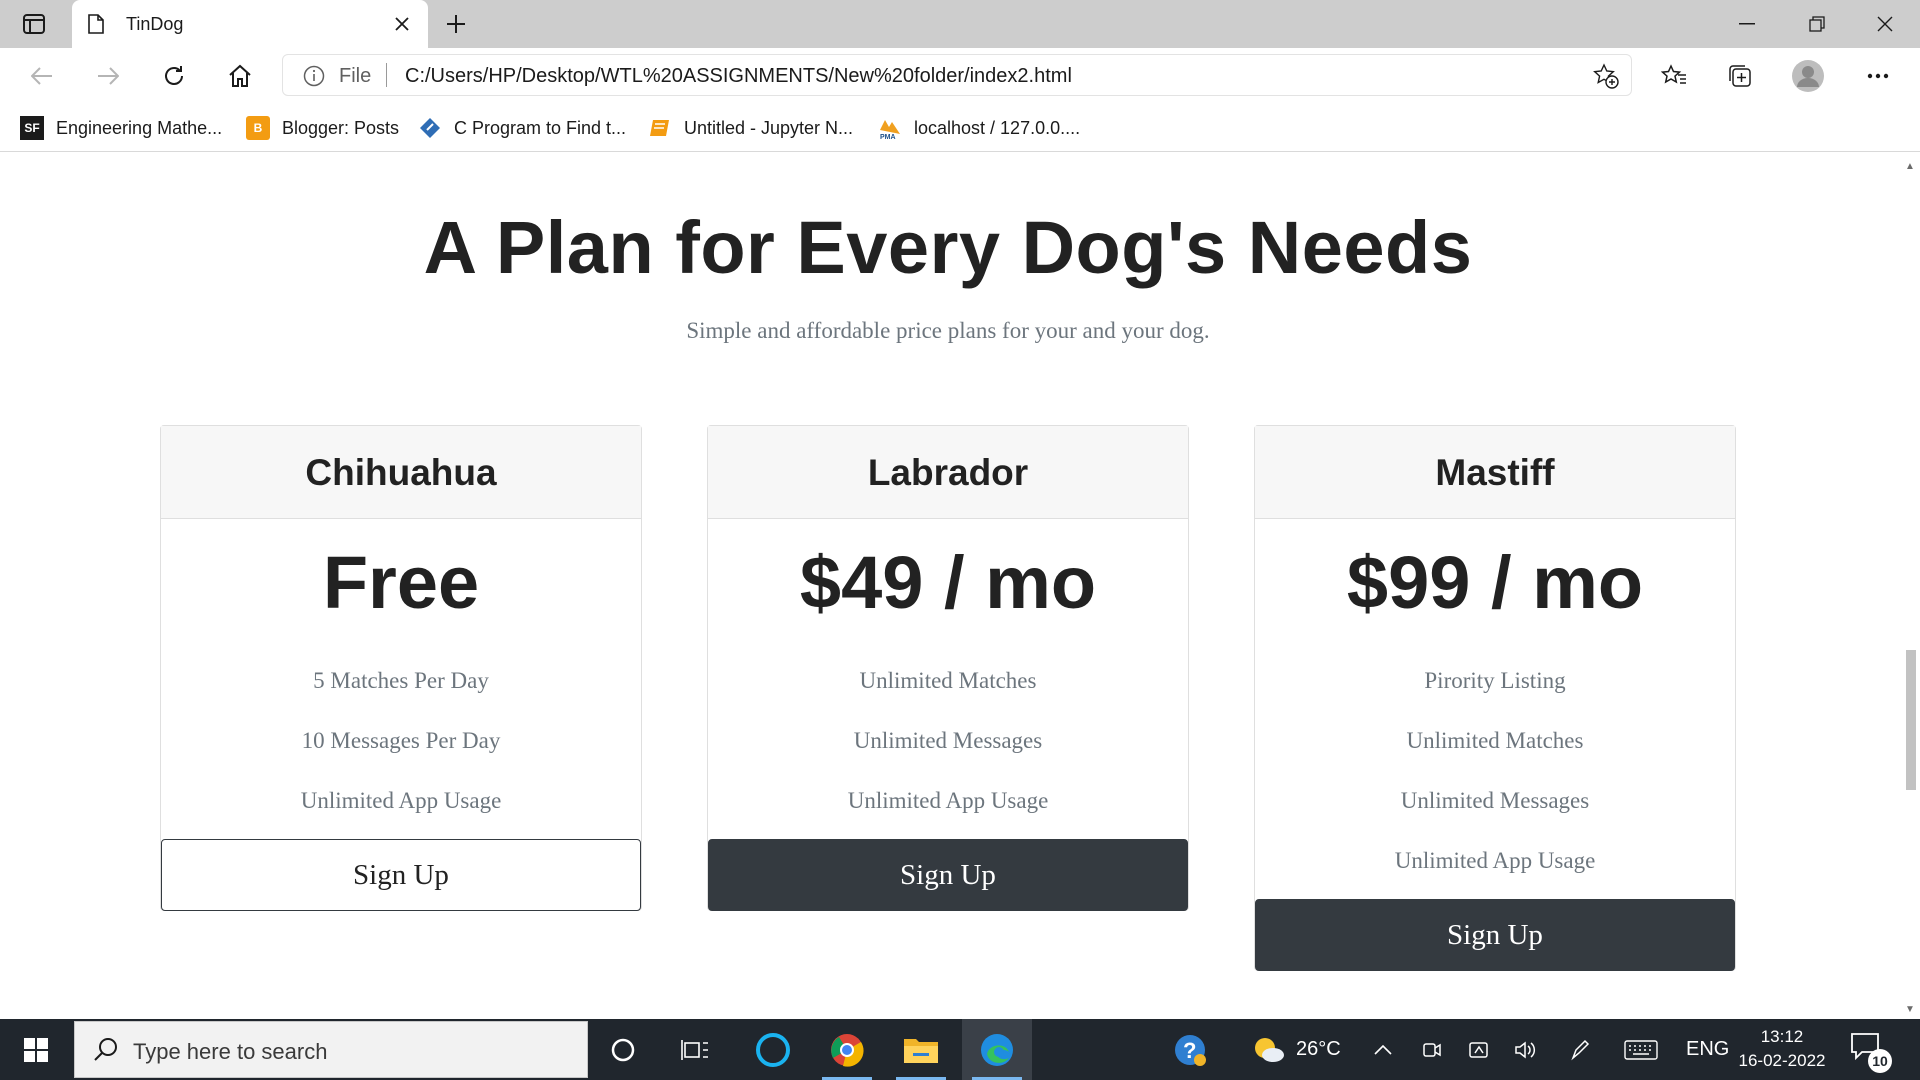 The image size is (1920, 1080). What do you see at coordinates (401, 582) in the screenshot?
I see `plan-price: Free` at bounding box center [401, 582].